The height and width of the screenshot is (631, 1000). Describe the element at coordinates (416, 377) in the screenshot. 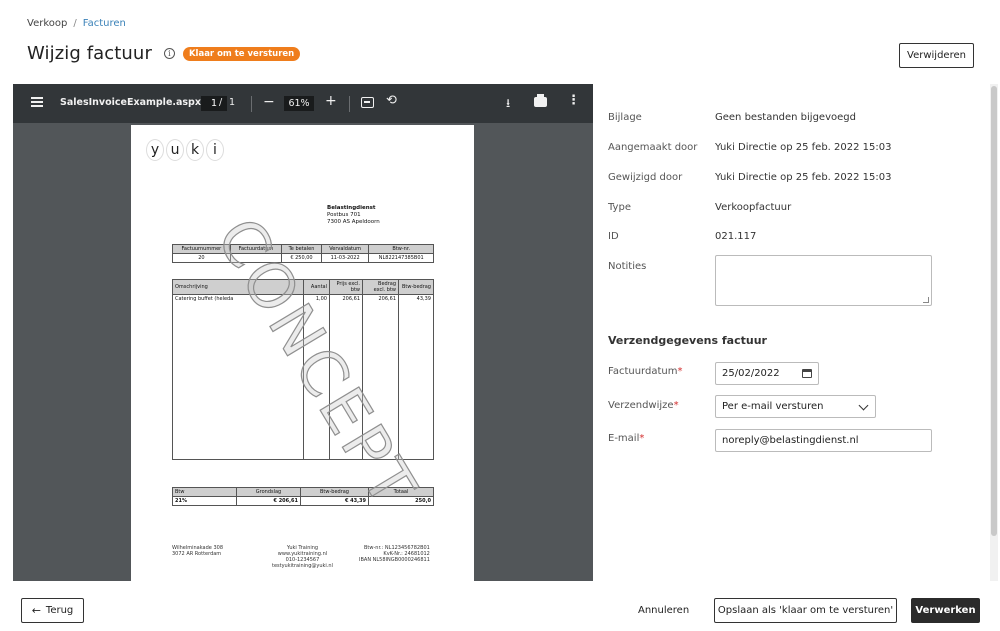

I see `table-cell: 43,39` at that location.